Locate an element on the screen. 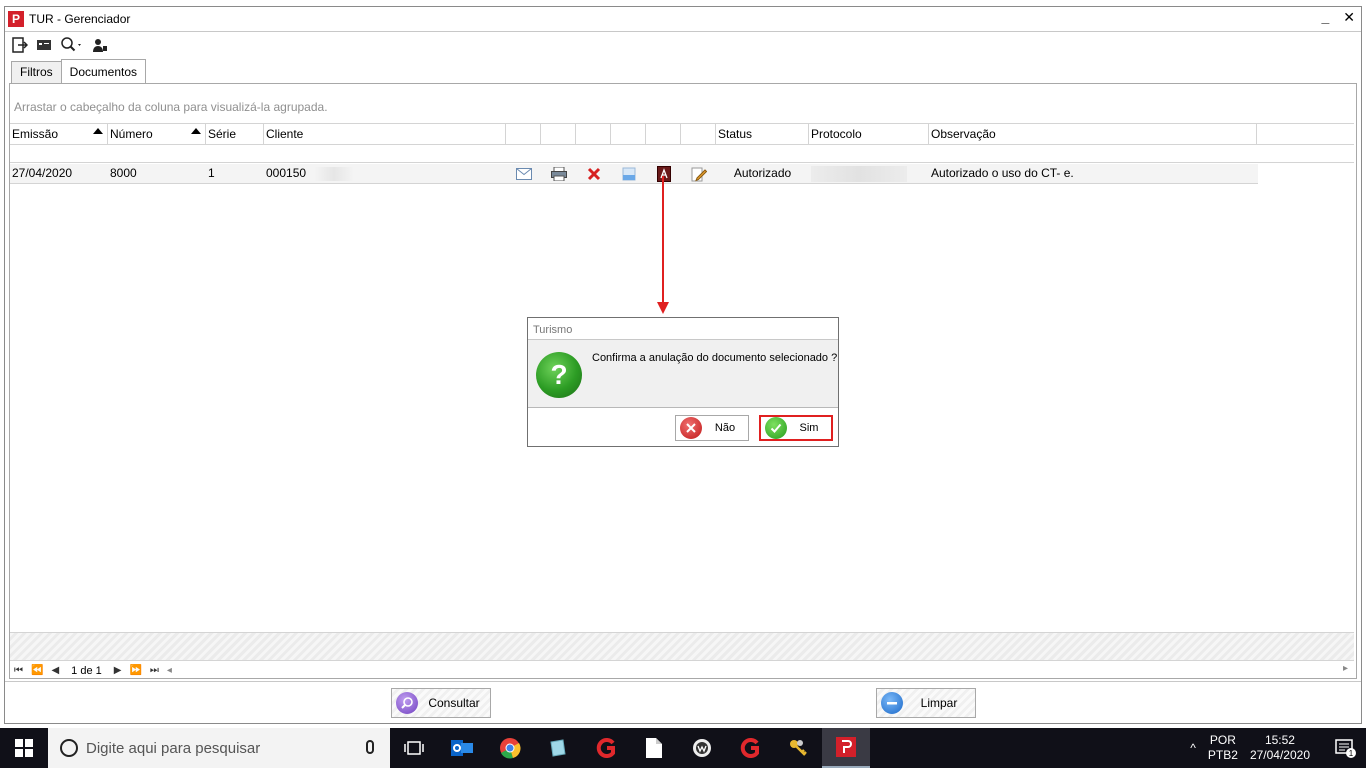 Image resolution: width=1366 pixels, height=768 pixels. tab-documentos: Documentos is located at coordinates (103, 71).